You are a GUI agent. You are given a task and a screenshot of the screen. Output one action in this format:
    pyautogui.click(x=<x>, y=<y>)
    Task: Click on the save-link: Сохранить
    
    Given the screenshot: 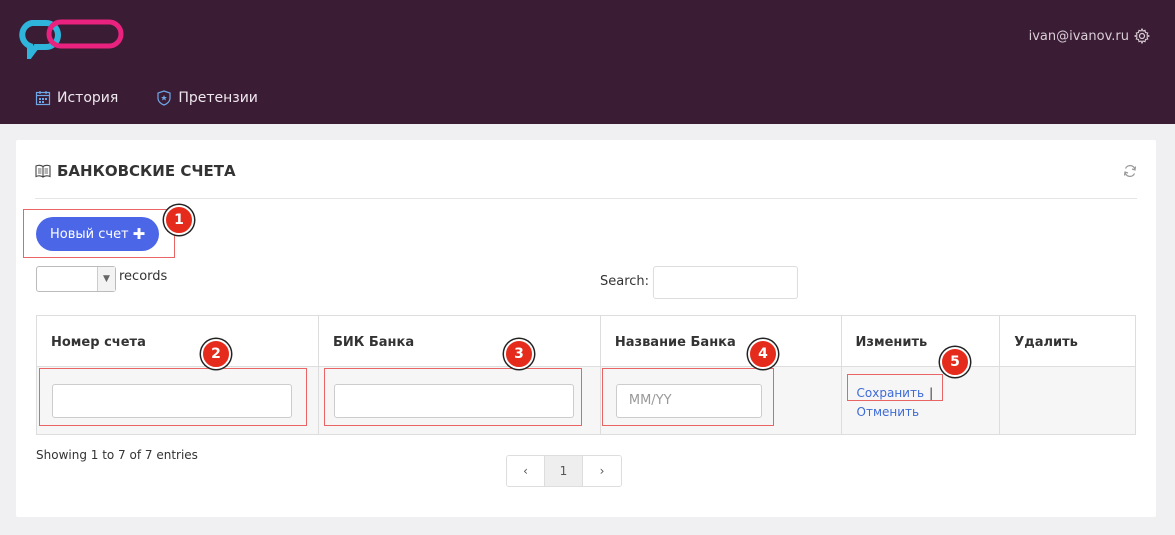 What is the action you would take?
    pyautogui.click(x=891, y=393)
    